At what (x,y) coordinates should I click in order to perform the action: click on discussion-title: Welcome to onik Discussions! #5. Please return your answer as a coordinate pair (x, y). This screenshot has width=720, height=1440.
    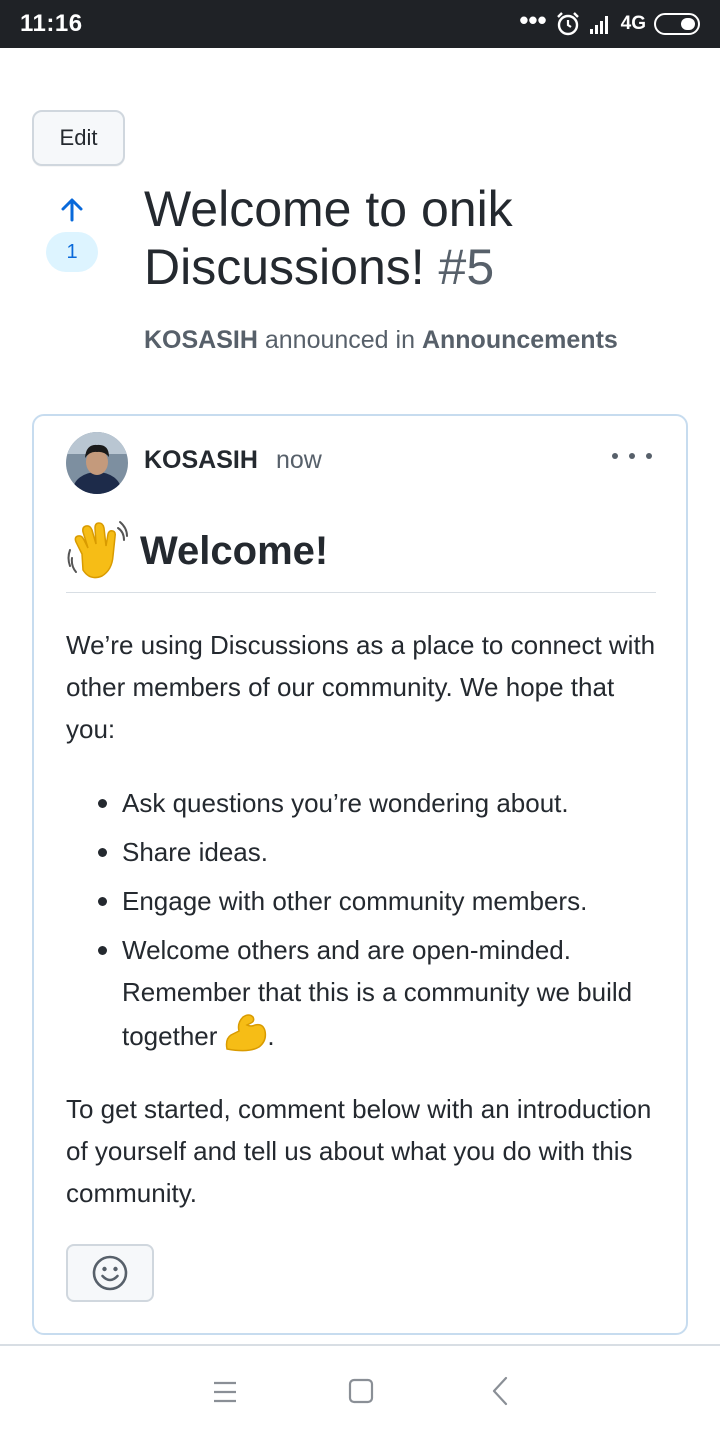
    Looking at the image, I should click on (414, 238).